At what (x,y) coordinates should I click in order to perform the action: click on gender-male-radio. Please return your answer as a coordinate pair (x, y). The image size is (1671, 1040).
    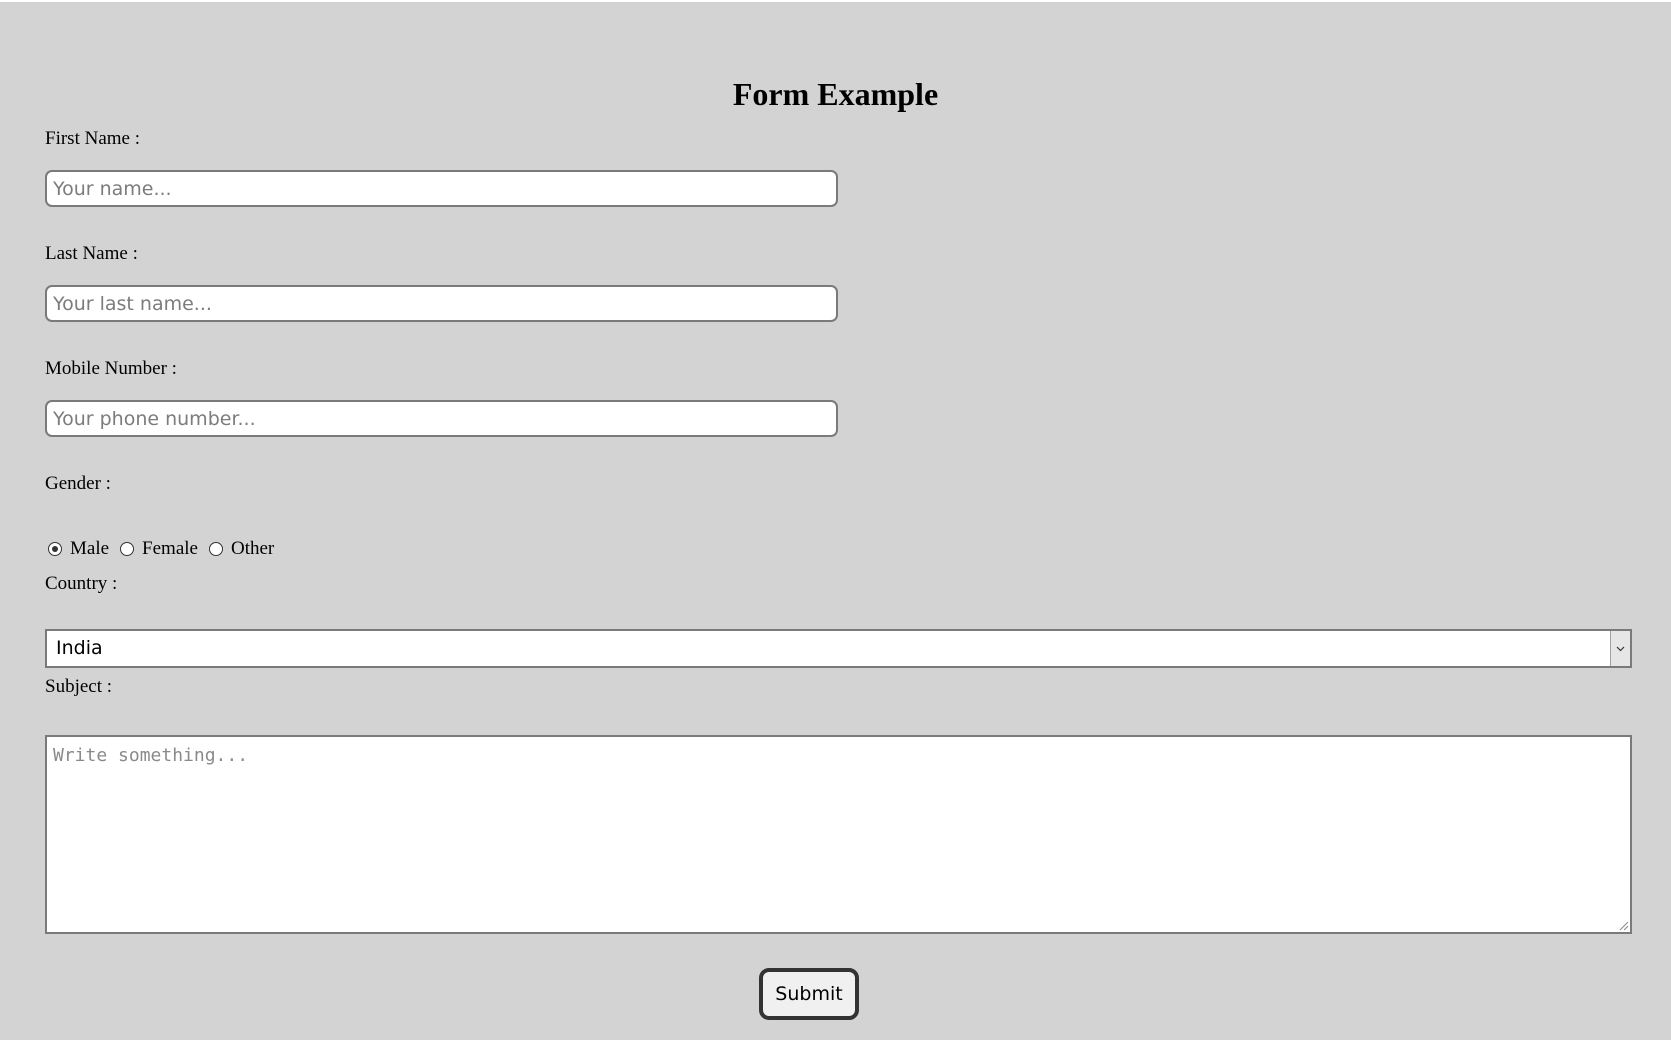
    Looking at the image, I should click on (55, 549).